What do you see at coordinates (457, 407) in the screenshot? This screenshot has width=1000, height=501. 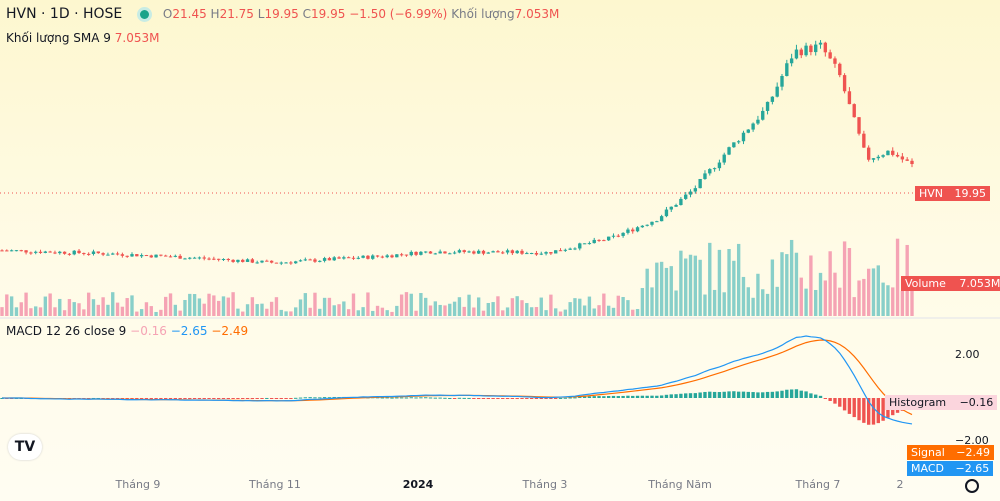 I see `macd-histogram` at bounding box center [457, 407].